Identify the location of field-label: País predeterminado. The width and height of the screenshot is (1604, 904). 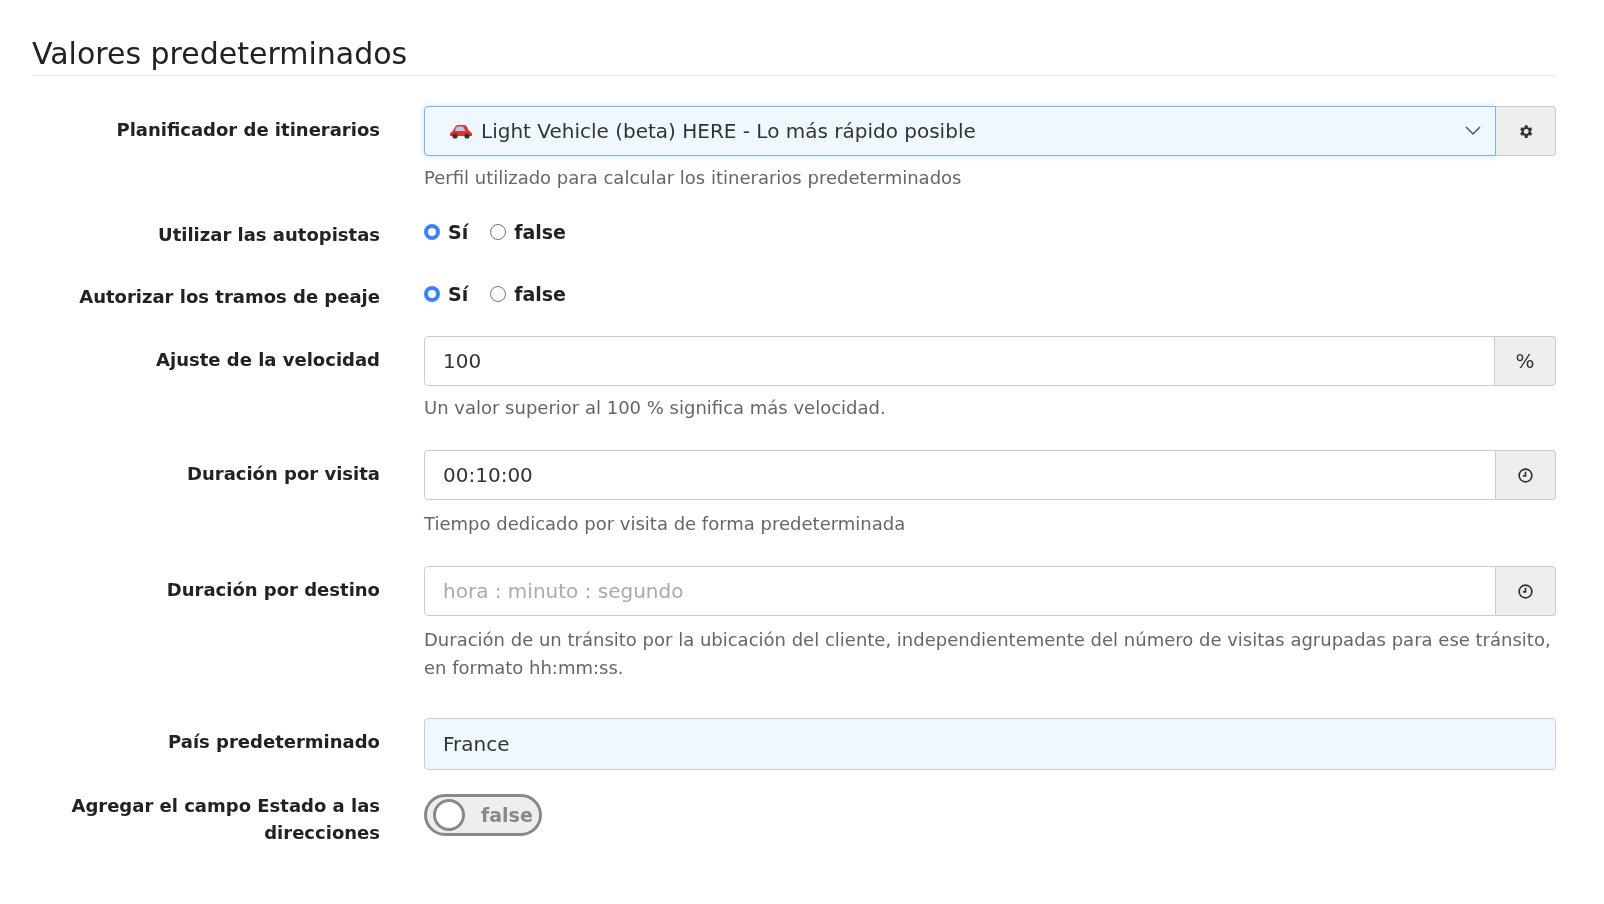
(273, 742).